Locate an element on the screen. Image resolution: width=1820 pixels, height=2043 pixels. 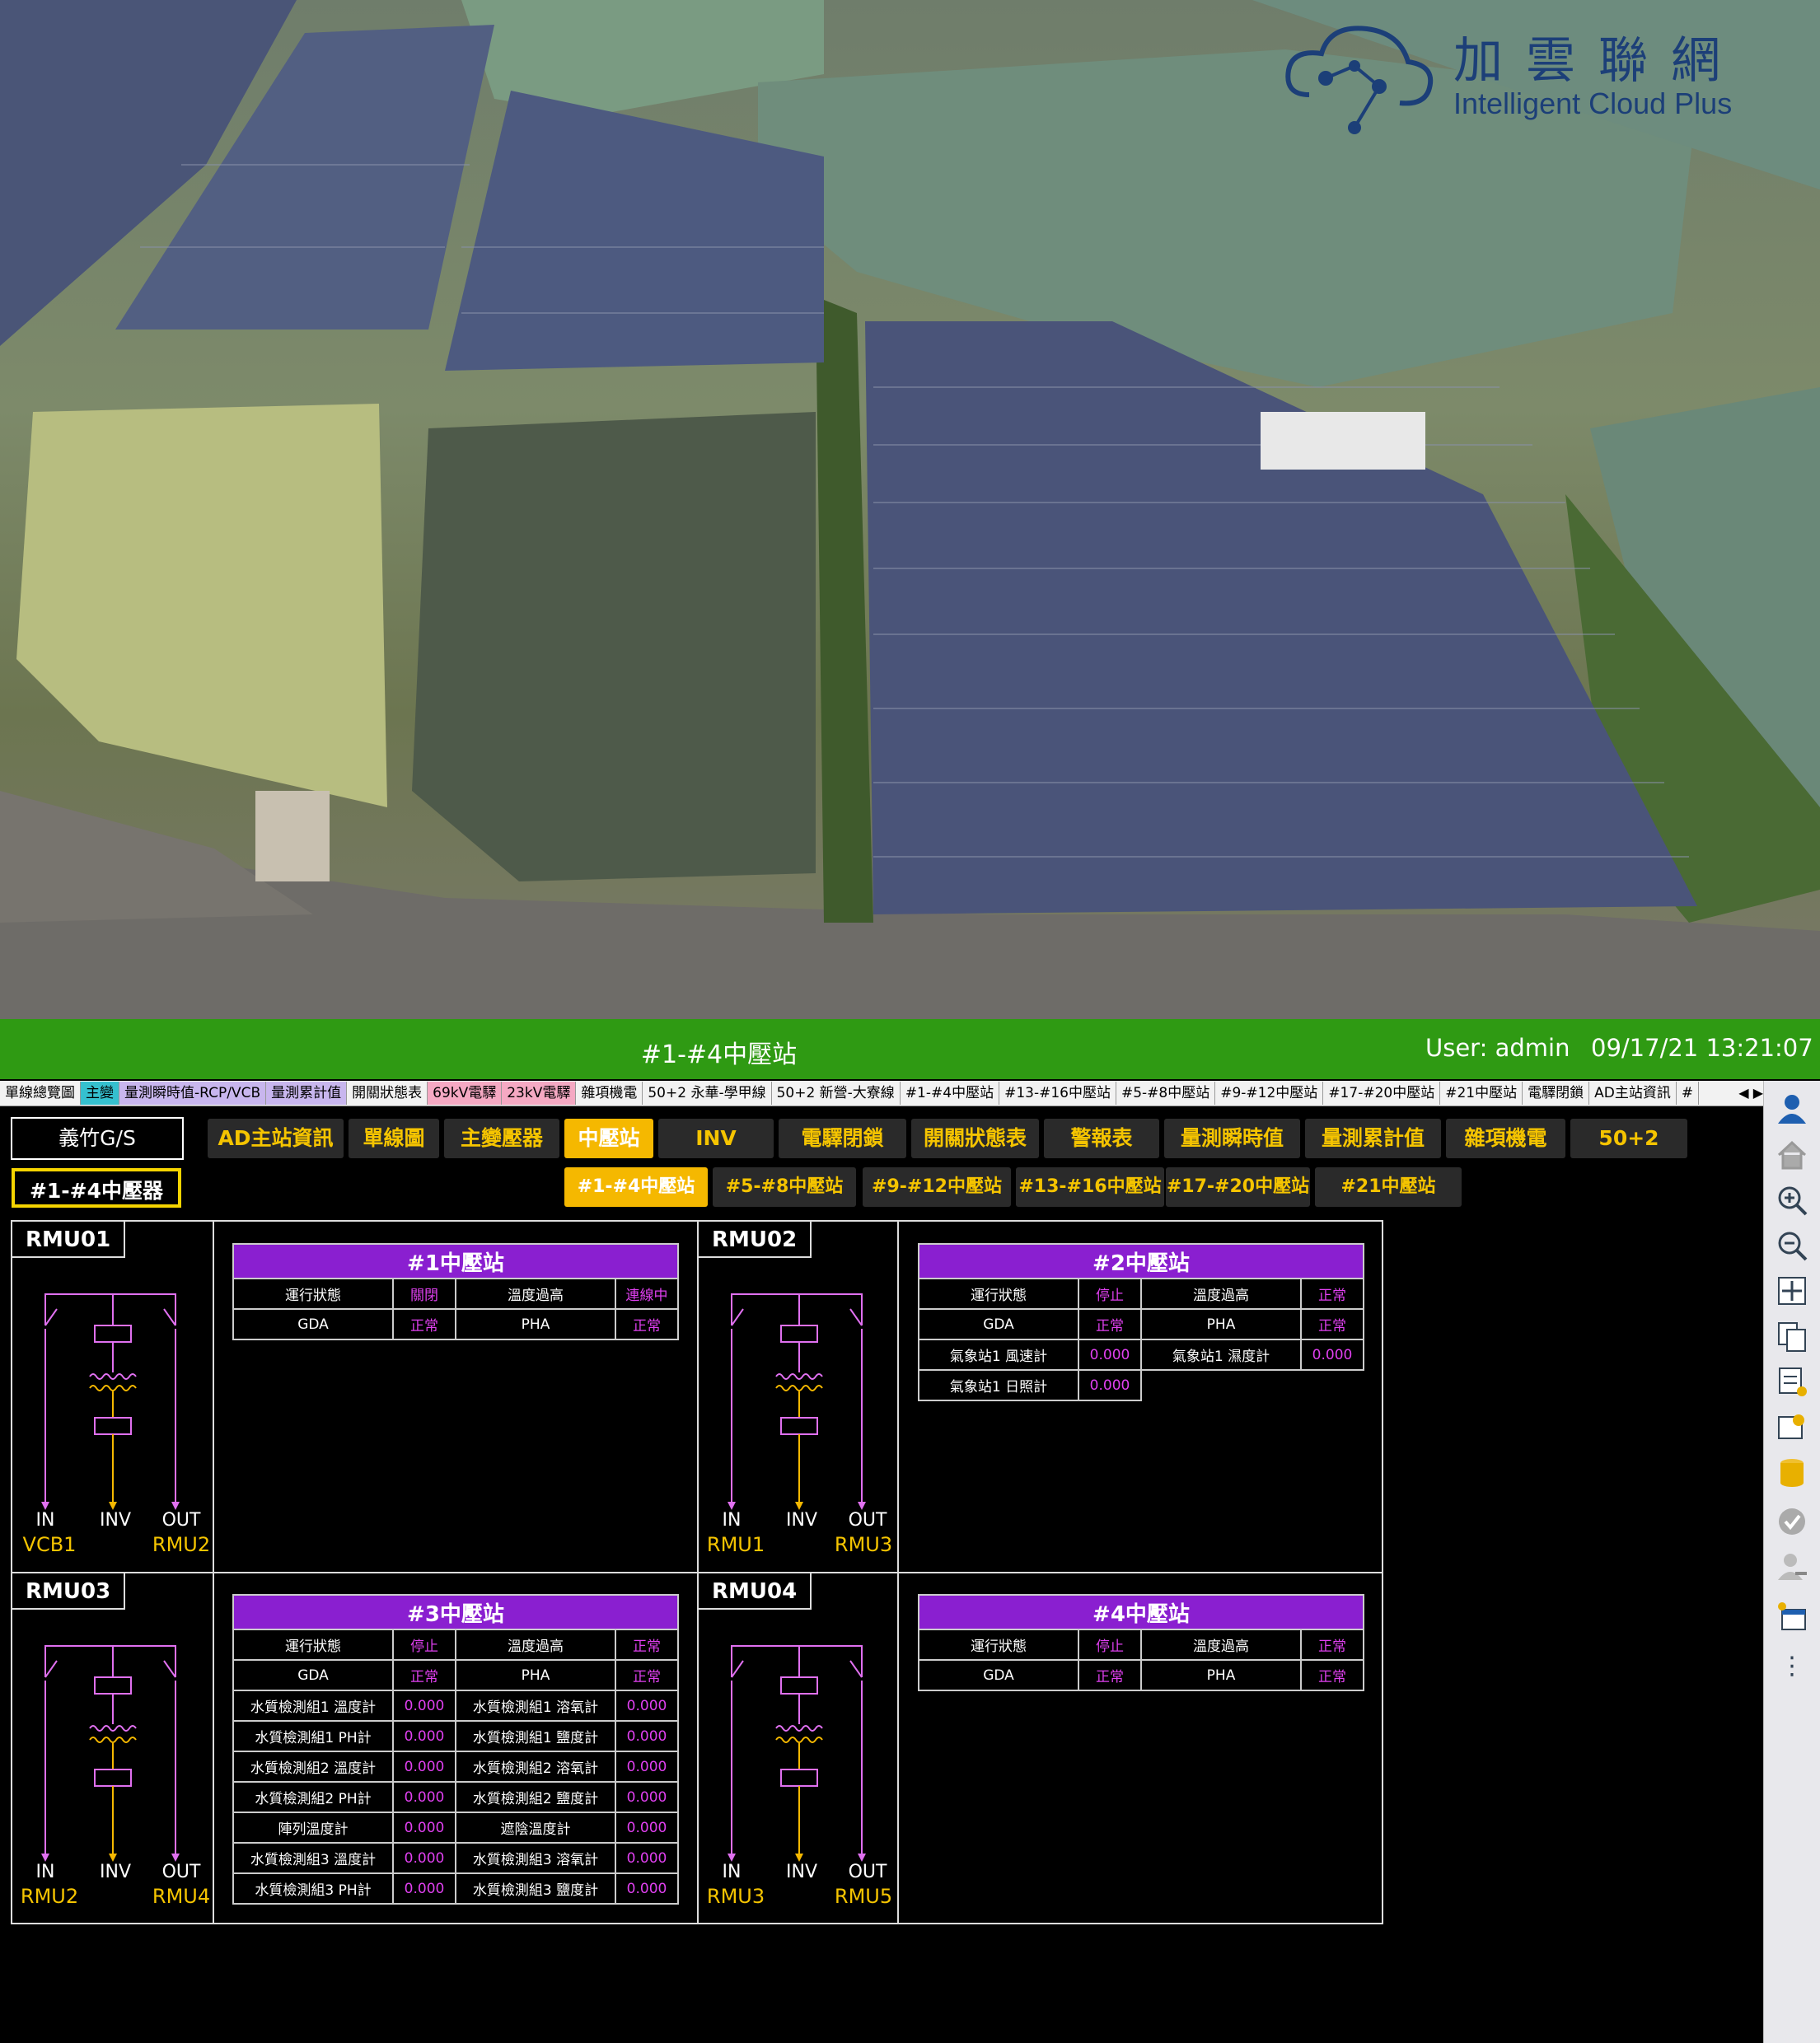
new-window-icon is located at coordinates (1792, 1616).